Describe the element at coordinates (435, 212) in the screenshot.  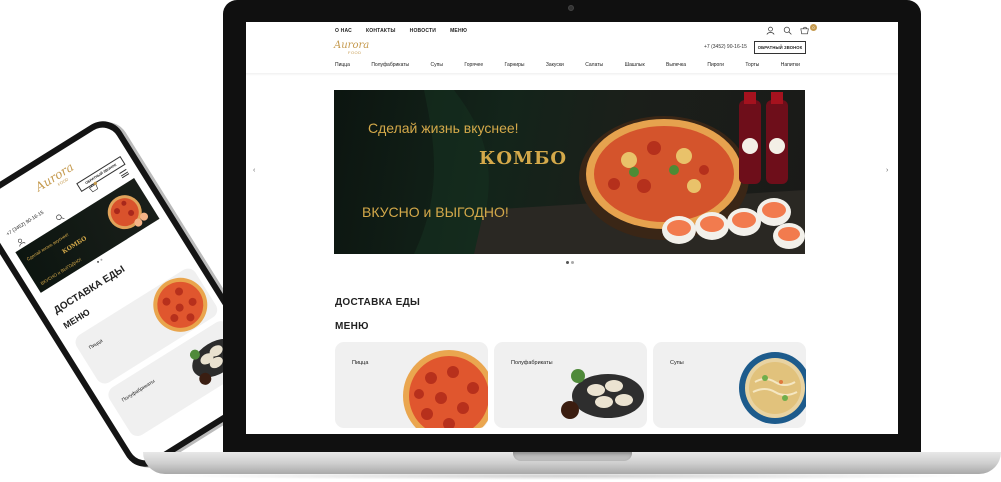
I see `banner-tagline: ВКУСНО и ВЫГОДНО!` at that location.